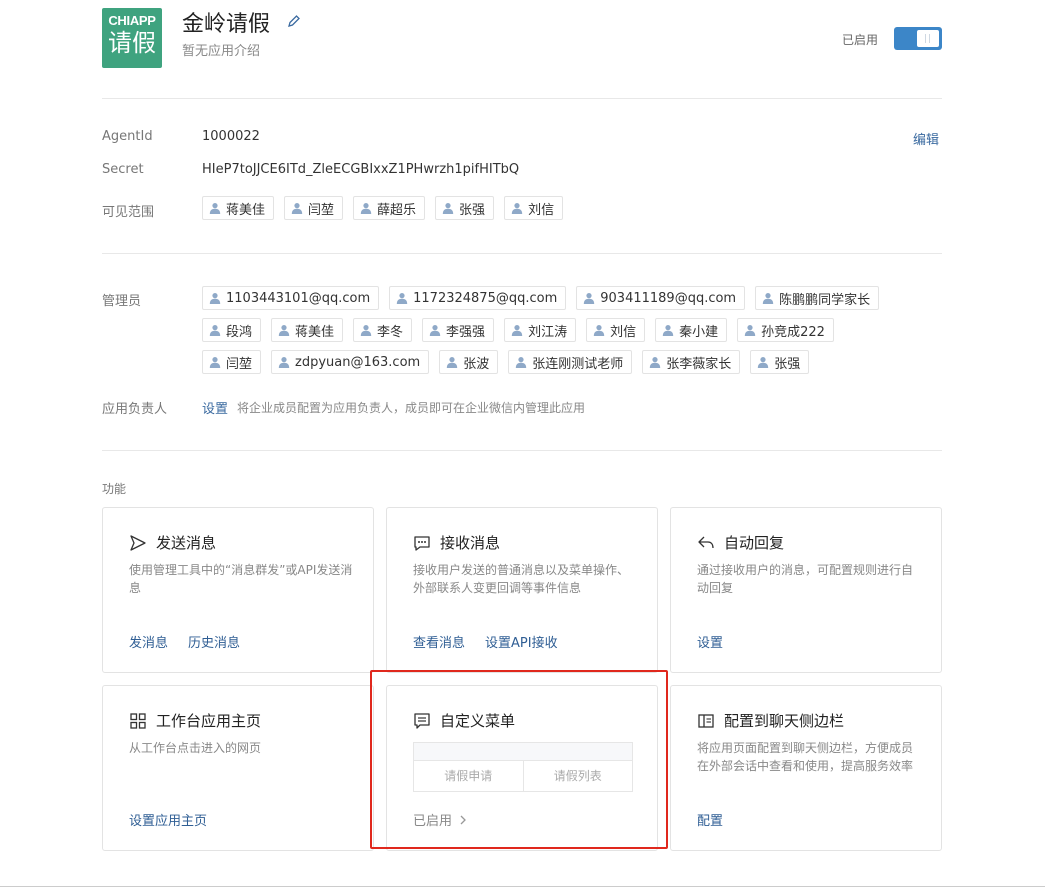 The height and width of the screenshot is (894, 1045). I want to click on menu-preview: 请假申请 请假列表, so click(523, 767).